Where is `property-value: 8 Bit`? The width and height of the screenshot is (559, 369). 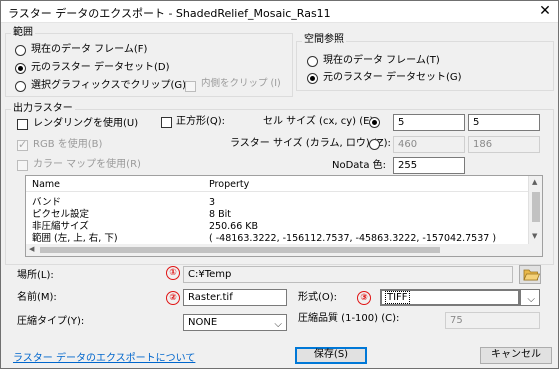 property-value: 8 Bit is located at coordinates (220, 214).